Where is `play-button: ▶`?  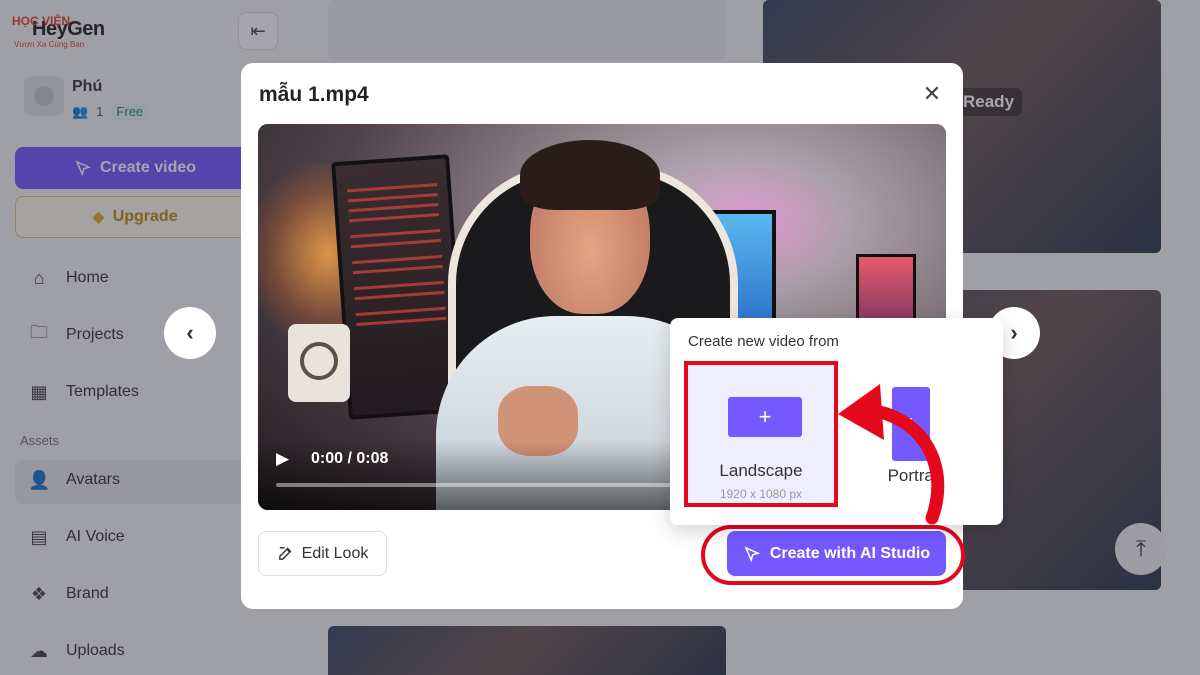 play-button: ▶ is located at coordinates (282, 459).